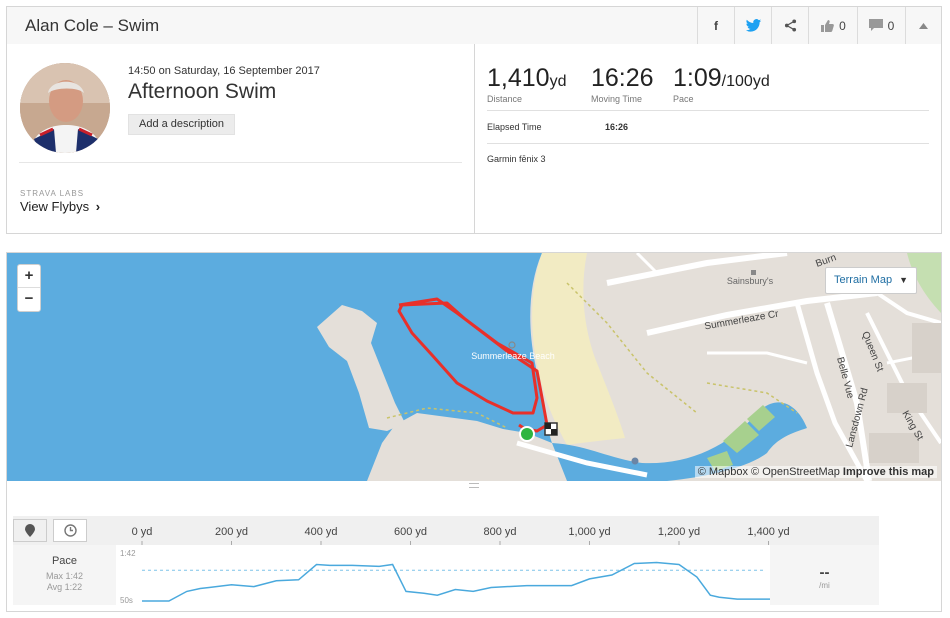 This screenshot has width=950, height=618. I want to click on facebook-share-button: f, so click(715, 25).